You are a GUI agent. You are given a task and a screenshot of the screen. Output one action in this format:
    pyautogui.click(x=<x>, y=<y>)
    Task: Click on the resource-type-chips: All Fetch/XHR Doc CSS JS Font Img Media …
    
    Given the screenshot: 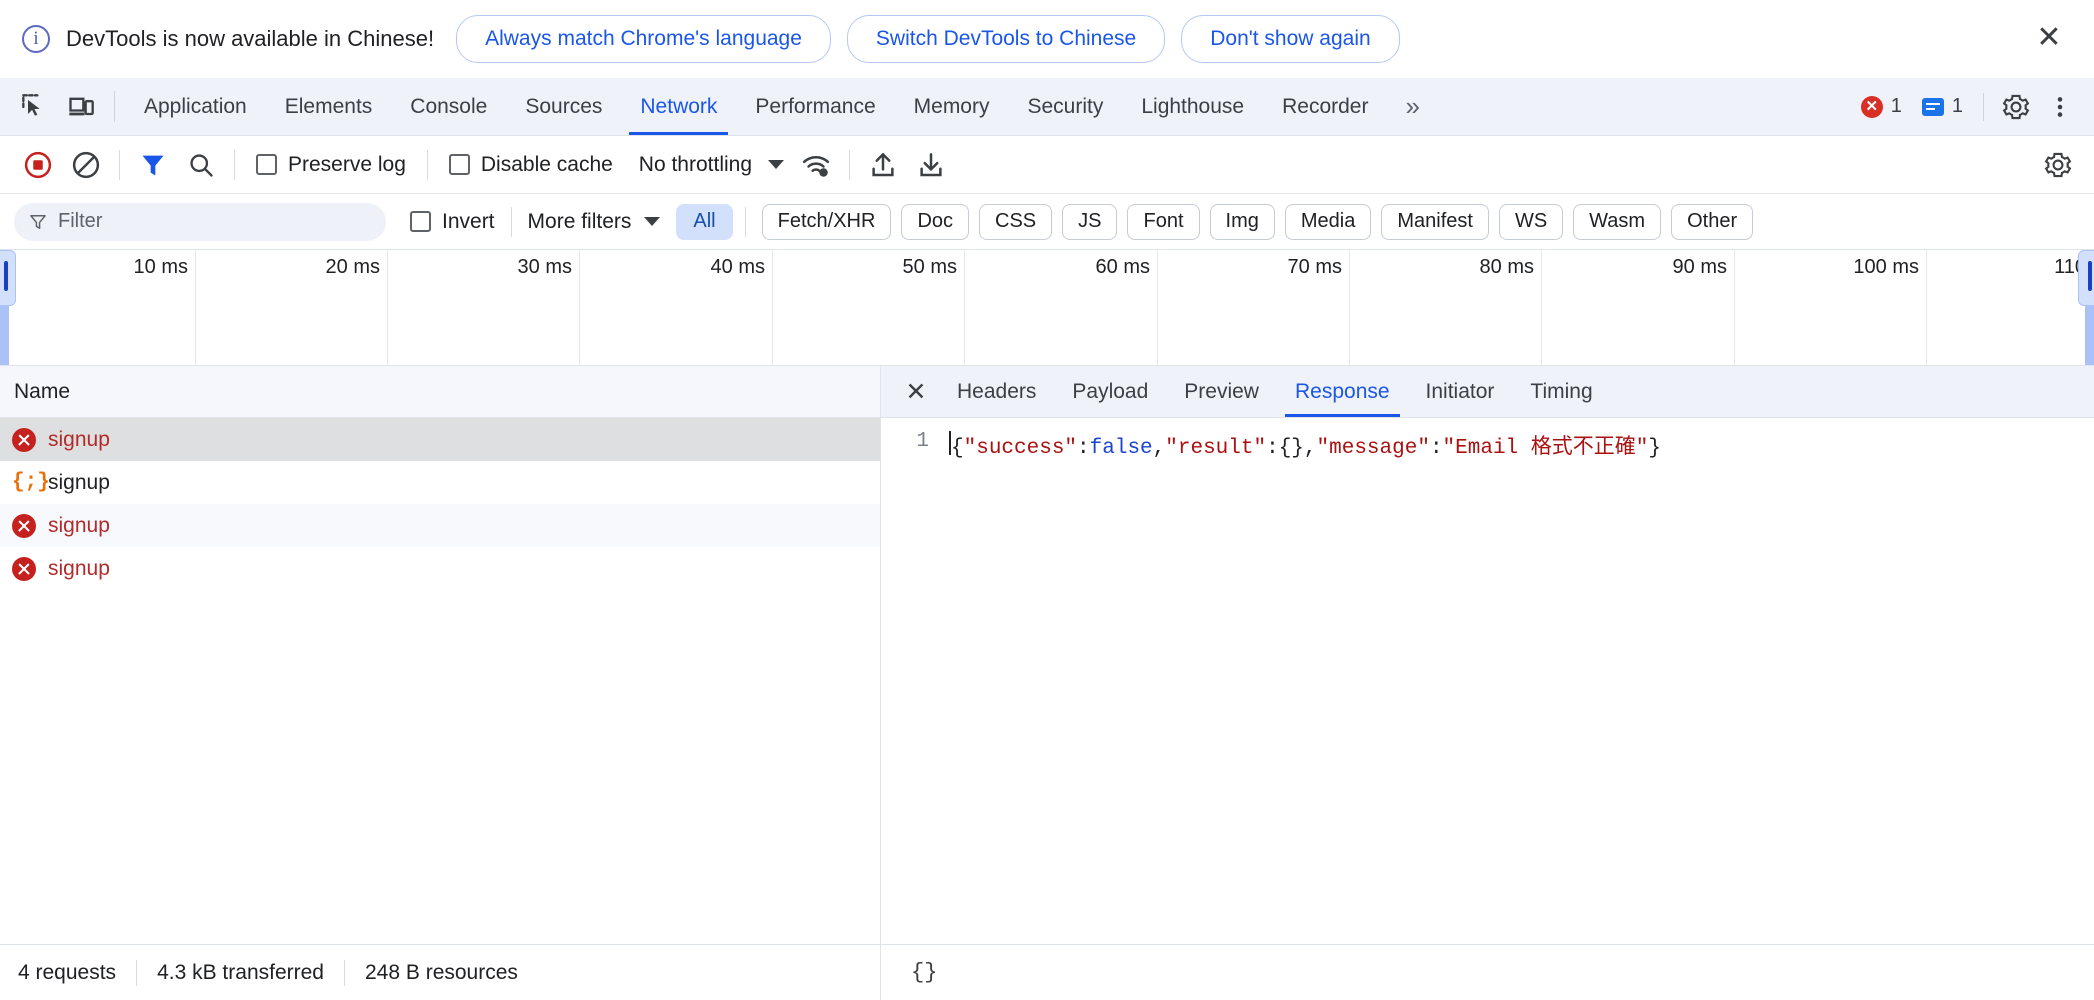 What is the action you would take?
    pyautogui.click(x=1215, y=221)
    